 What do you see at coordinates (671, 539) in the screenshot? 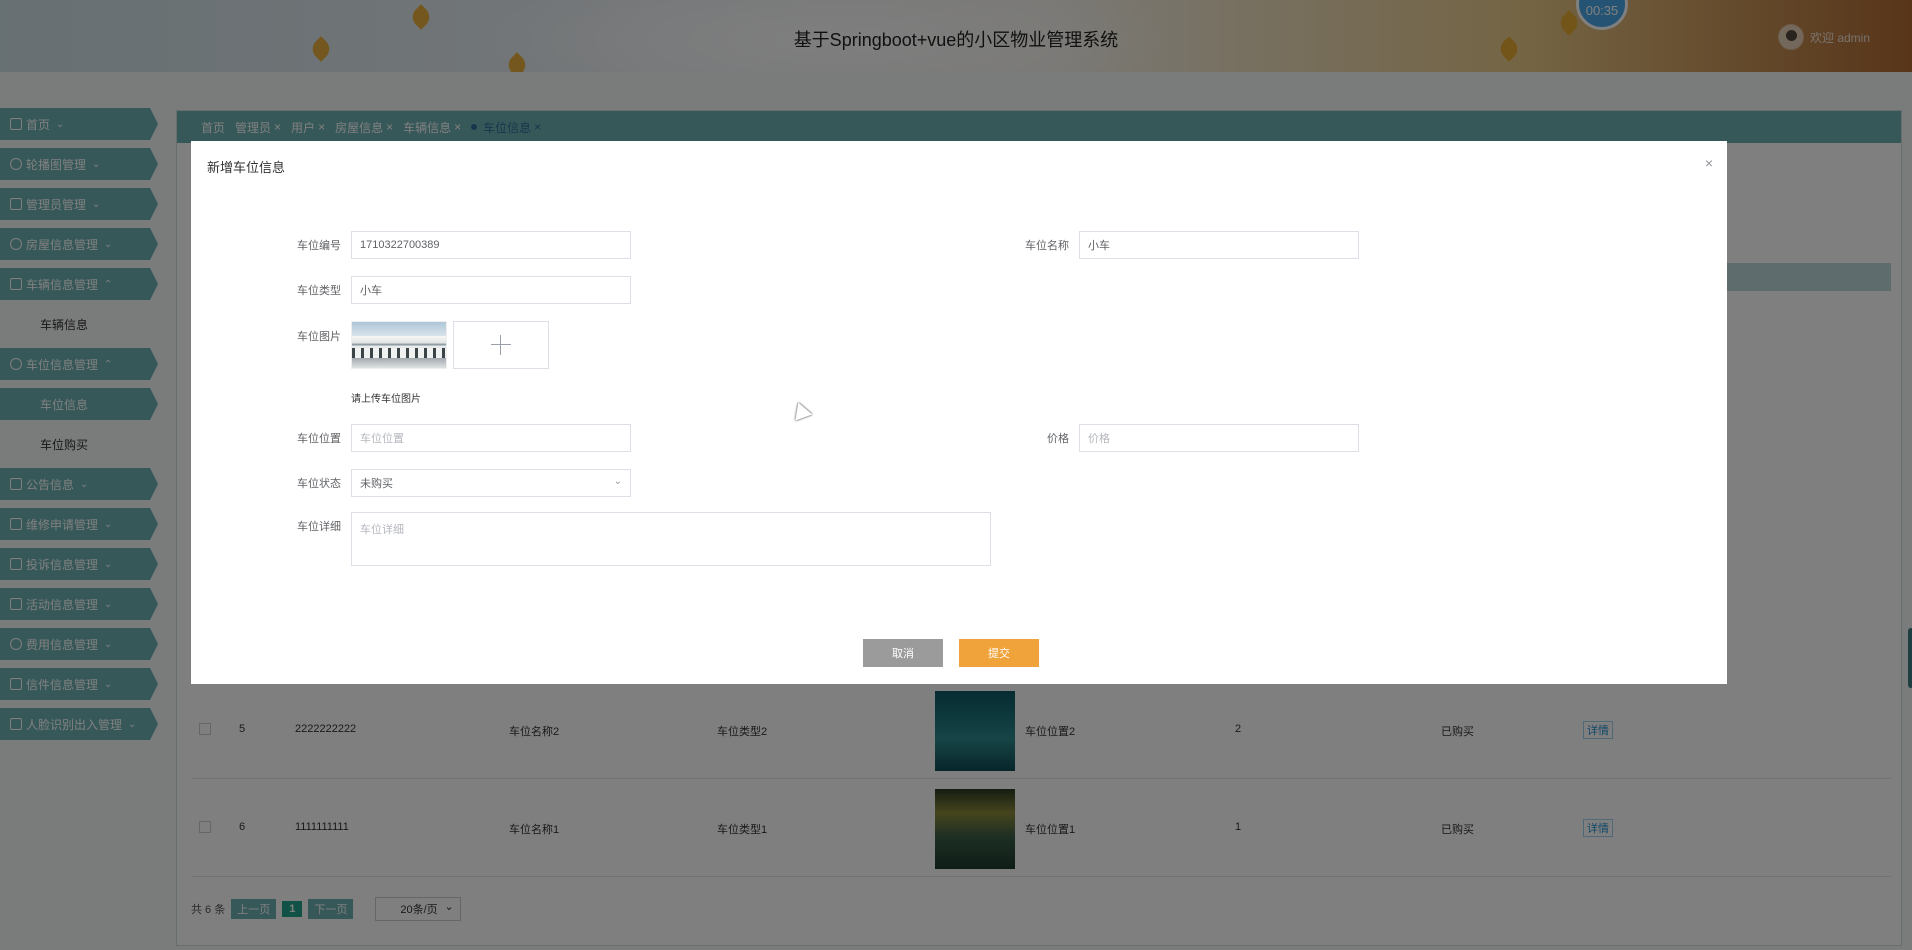
I see `detail-textarea: 车位详细` at bounding box center [671, 539].